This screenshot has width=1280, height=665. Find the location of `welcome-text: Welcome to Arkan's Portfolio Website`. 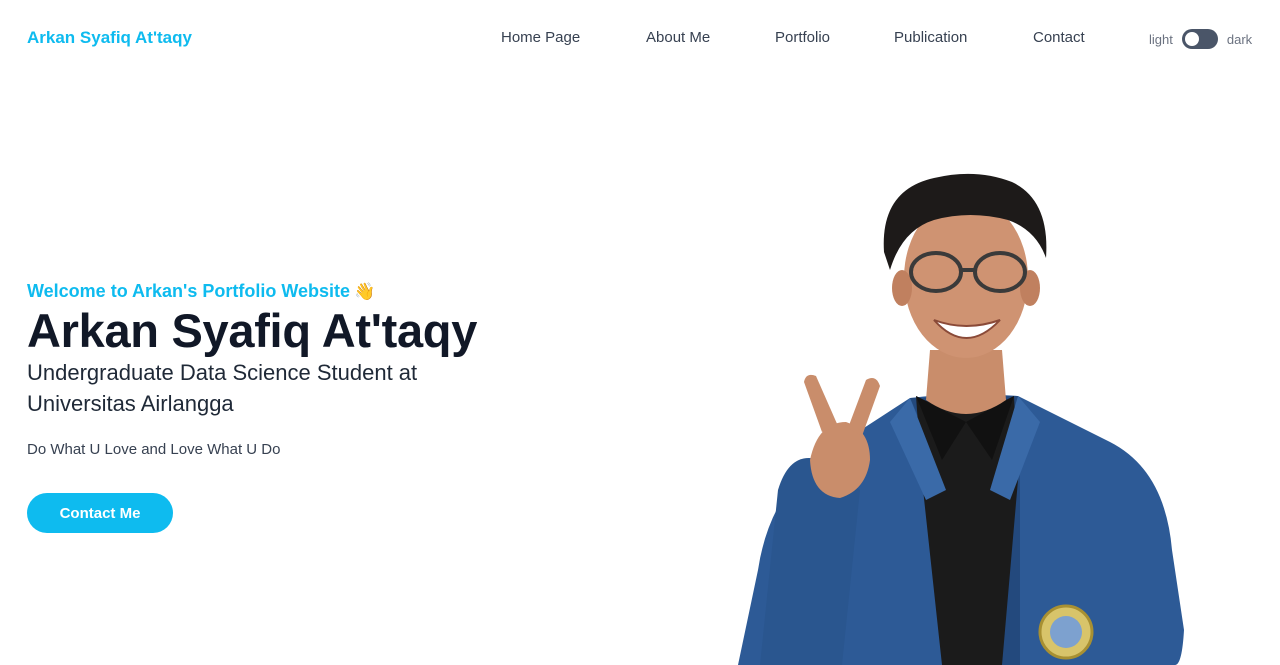

welcome-text: Welcome to Arkan's Portfolio Website is located at coordinates (189, 291).